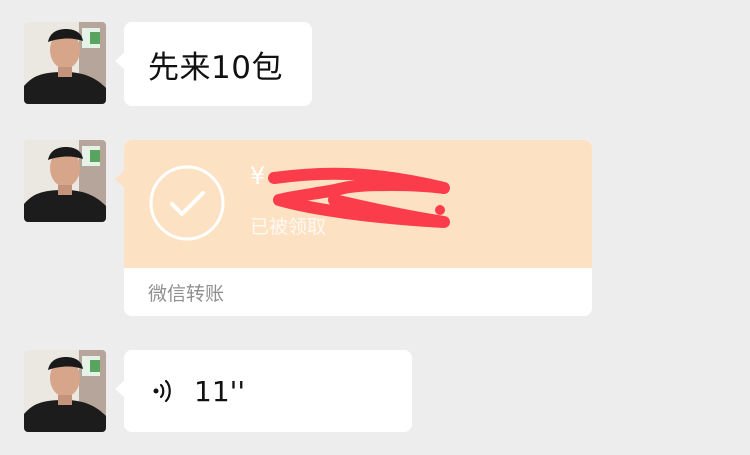 This screenshot has width=750, height=455. I want to click on transfer-card-footer: 微信转账, so click(358, 292).